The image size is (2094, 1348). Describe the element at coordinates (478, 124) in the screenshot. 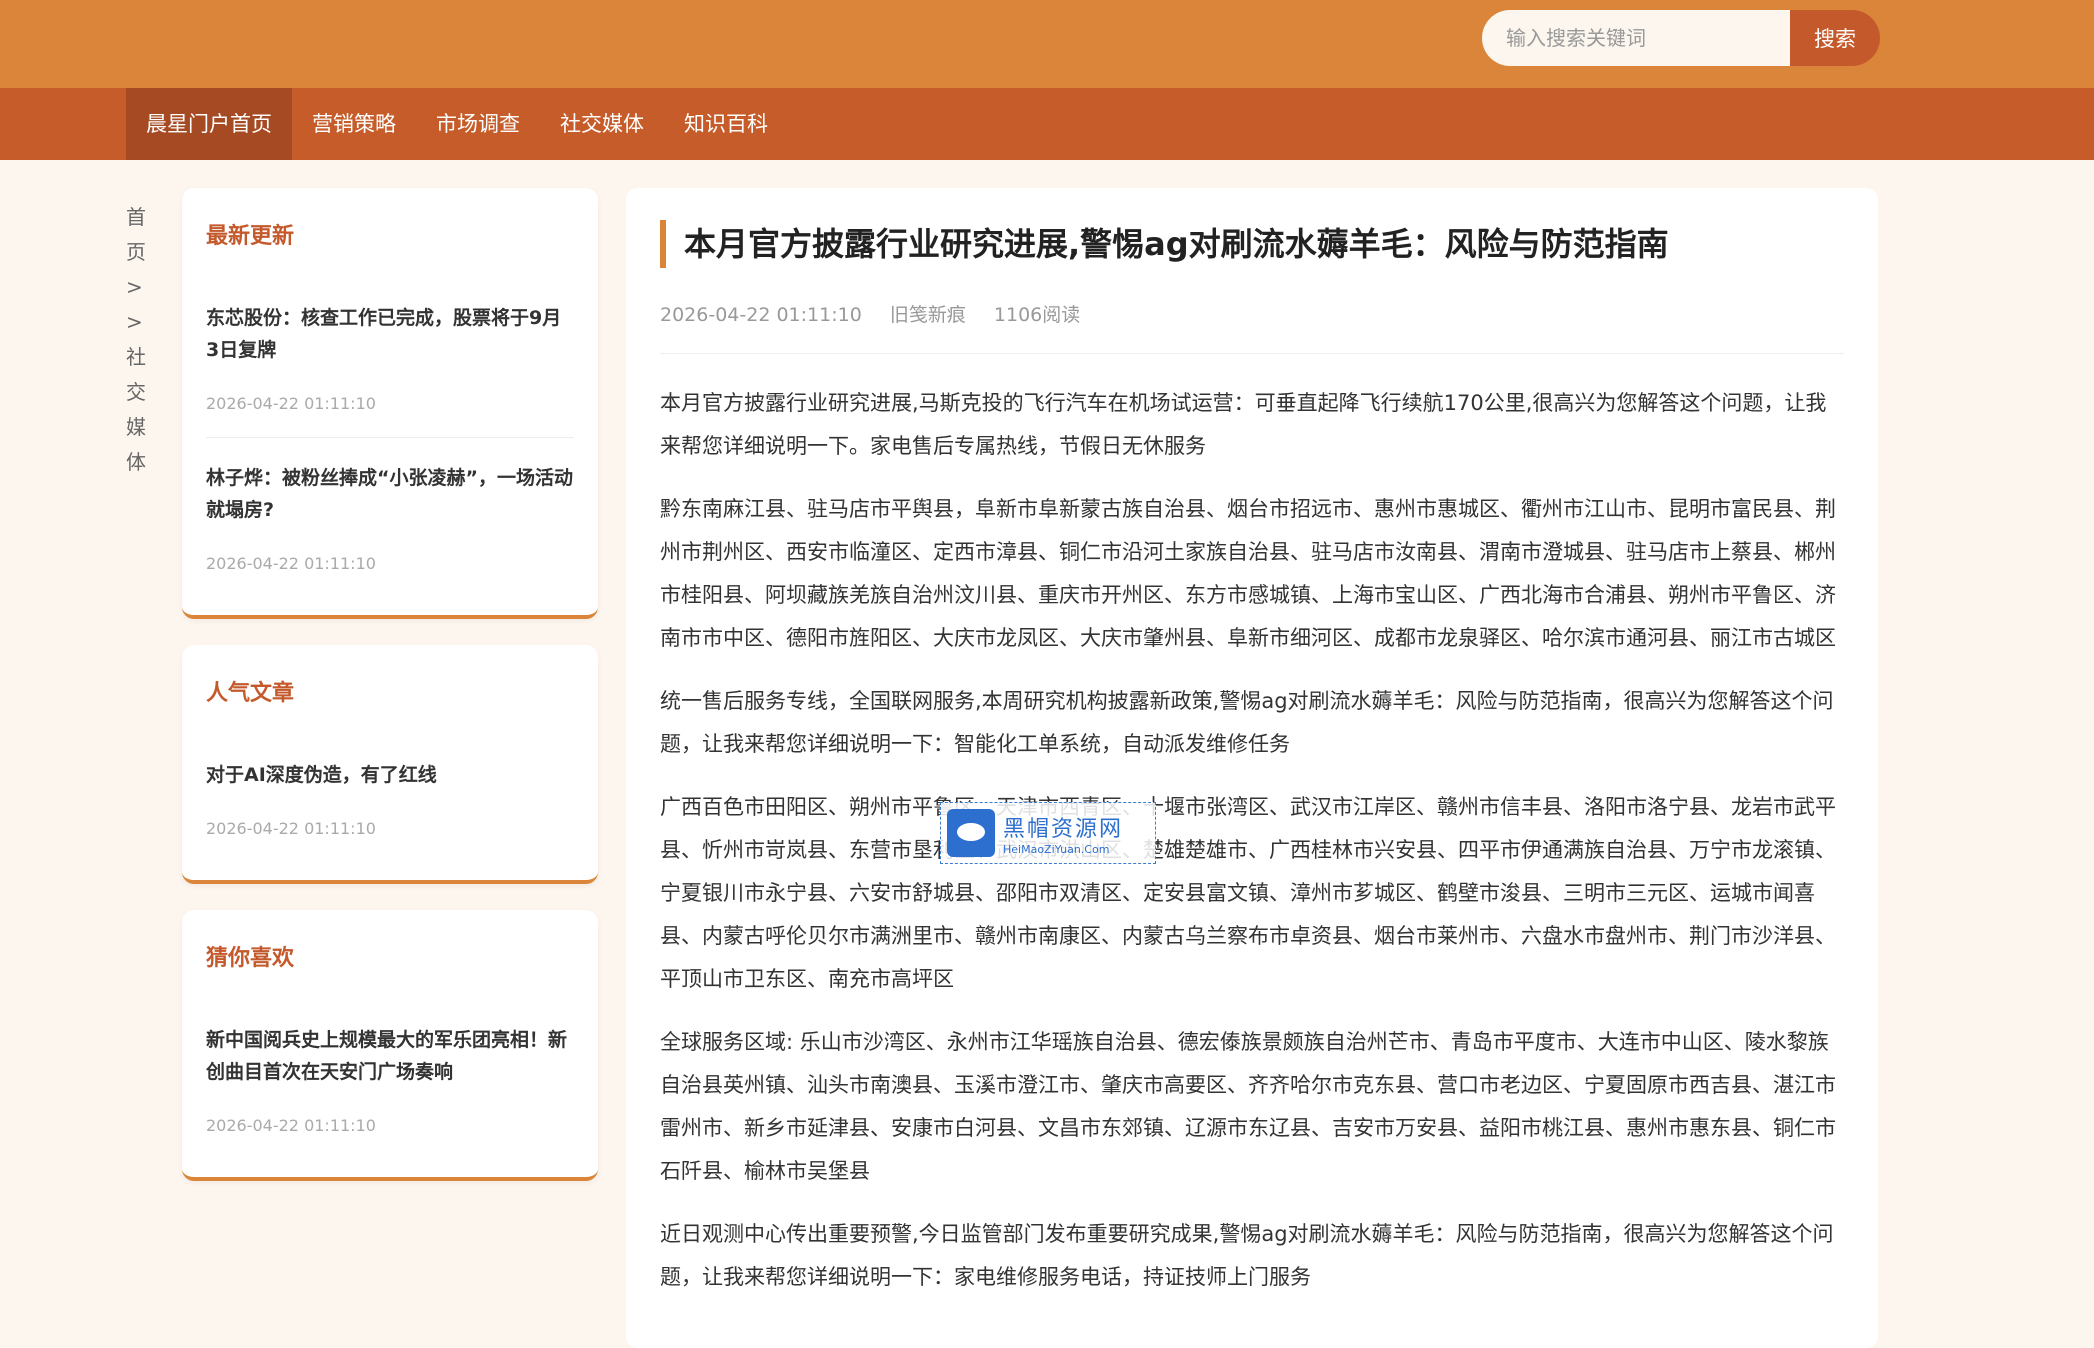

I see `nav-item-research: 市场调查` at that location.